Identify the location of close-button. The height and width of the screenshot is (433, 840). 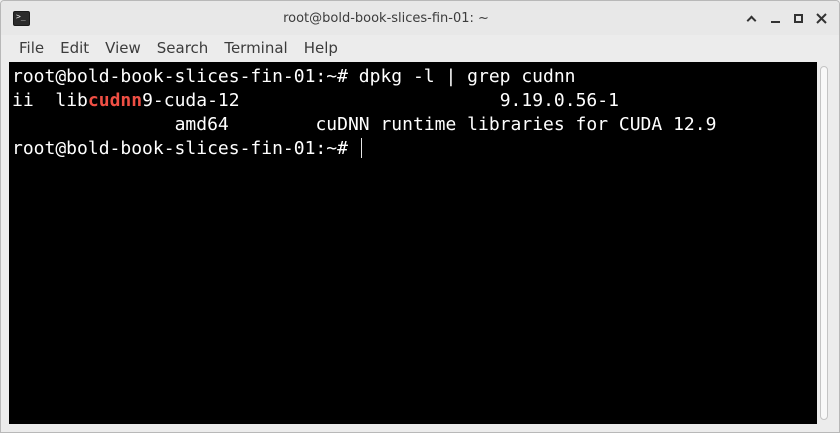
(821, 18).